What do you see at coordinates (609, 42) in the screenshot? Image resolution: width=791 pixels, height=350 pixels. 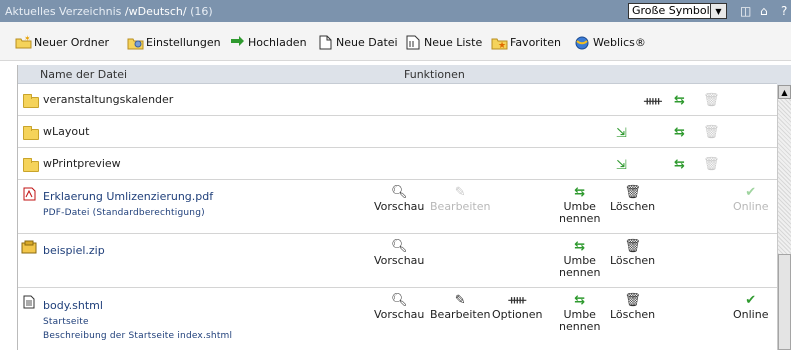 I see `weblics-button: Weblics®` at bounding box center [609, 42].